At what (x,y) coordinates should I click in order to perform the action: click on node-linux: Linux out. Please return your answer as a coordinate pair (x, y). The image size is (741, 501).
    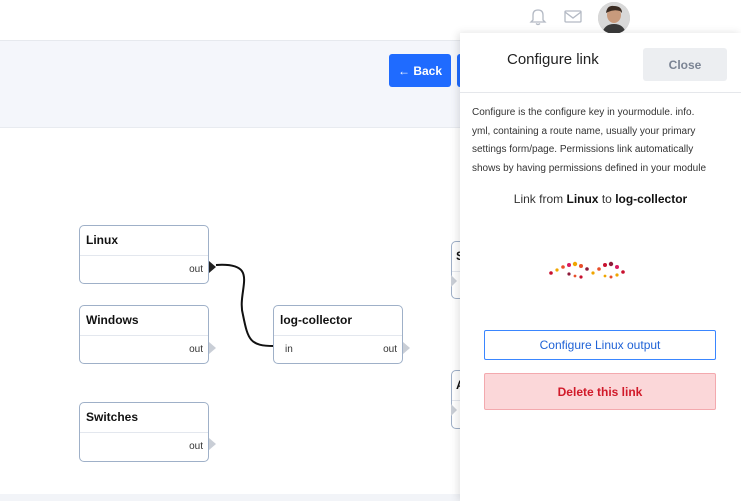
    Looking at the image, I should click on (144, 254).